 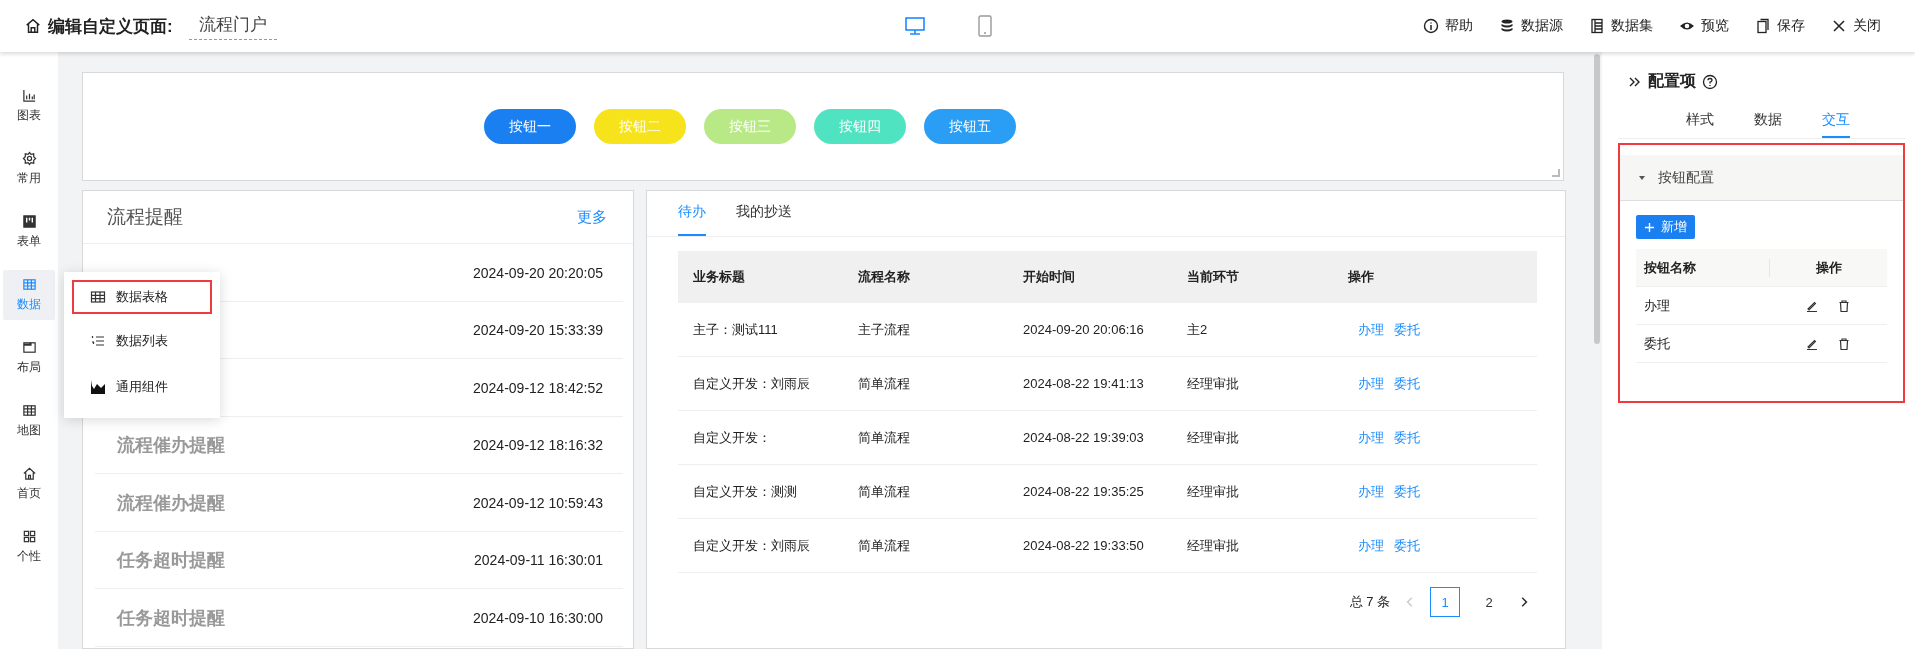 I want to click on panel-title: 配置项, so click(x=1672, y=81).